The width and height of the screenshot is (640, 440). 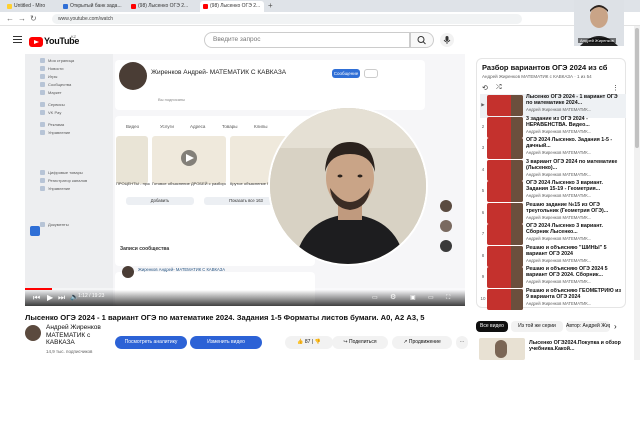 What do you see at coordinates (198, 126) in the screenshot?
I see `vk-tab: Адреса` at bounding box center [198, 126].